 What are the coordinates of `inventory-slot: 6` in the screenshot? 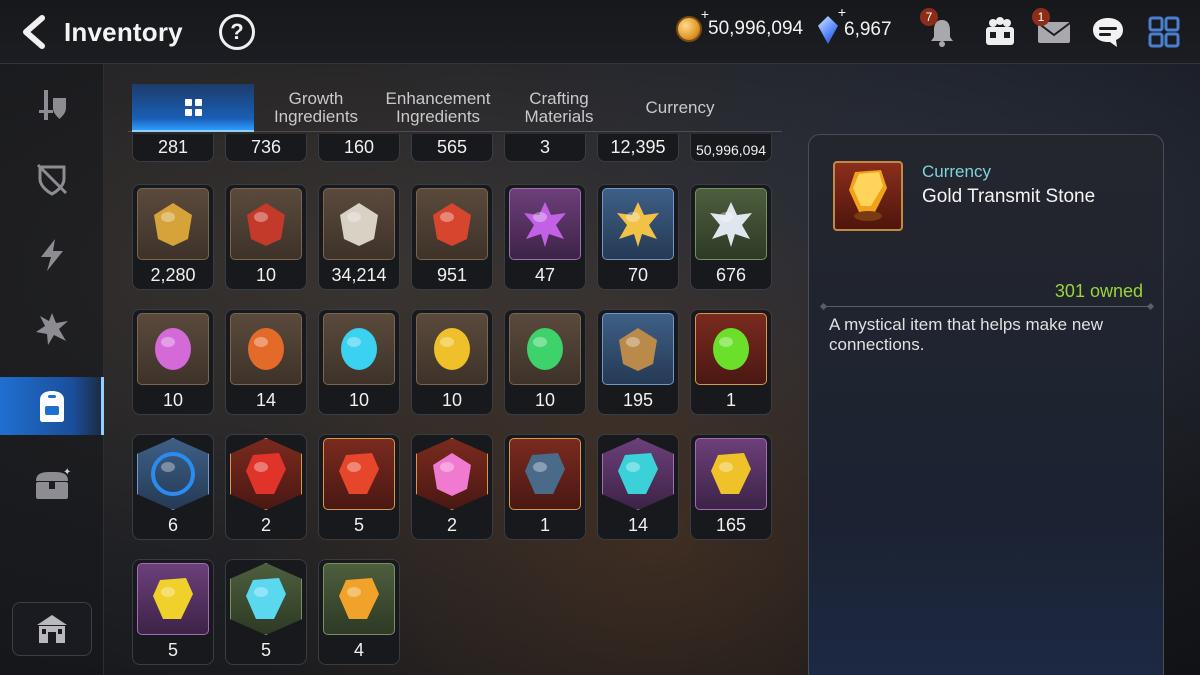 It's located at (173, 487).